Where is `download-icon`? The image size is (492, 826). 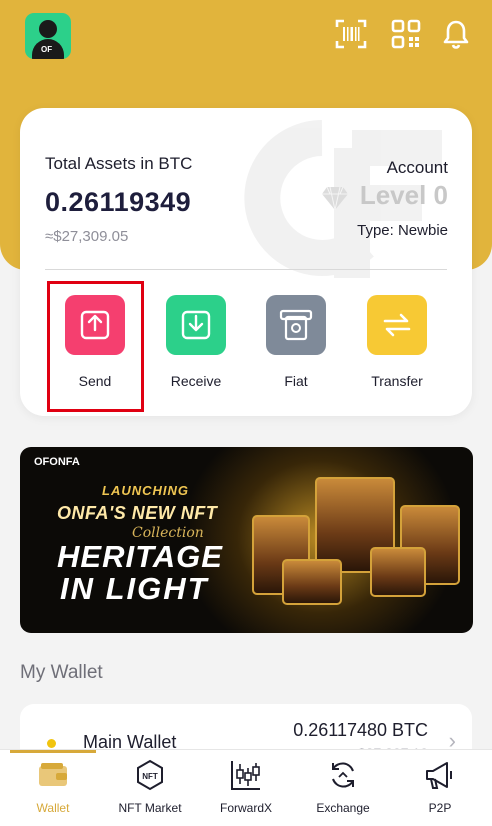
download-icon is located at coordinates (196, 325).